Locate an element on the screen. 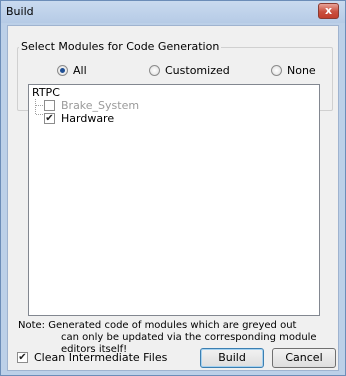  close-button: x is located at coordinates (328, 11).